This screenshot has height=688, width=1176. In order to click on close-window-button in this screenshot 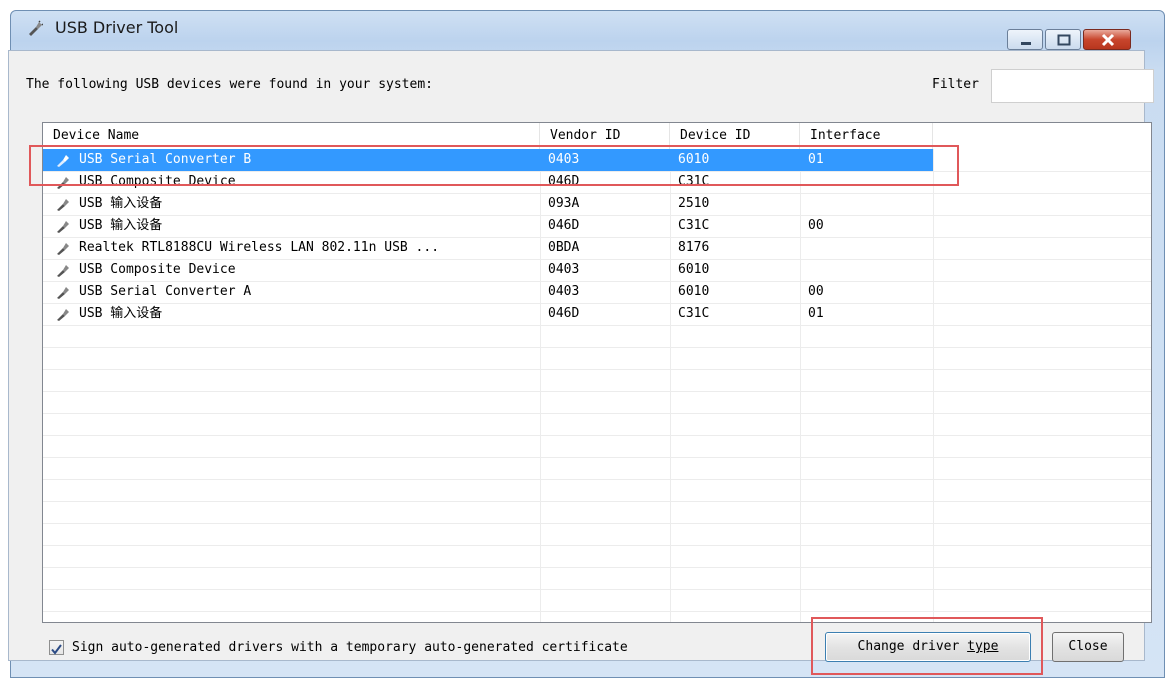, I will do `click(1107, 39)`.